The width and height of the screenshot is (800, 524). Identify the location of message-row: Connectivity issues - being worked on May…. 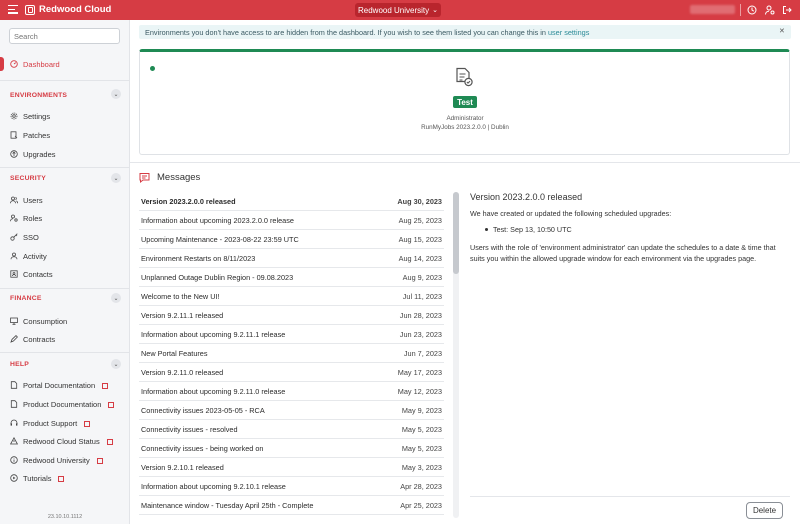
(291, 448).